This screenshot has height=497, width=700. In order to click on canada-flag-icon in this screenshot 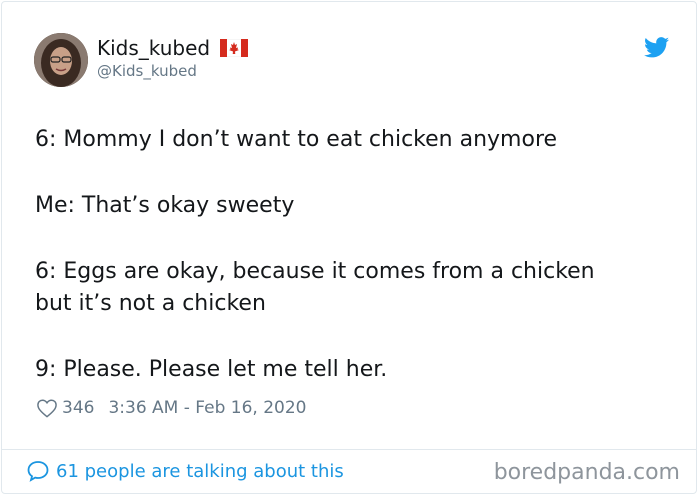, I will do `click(234, 48)`.